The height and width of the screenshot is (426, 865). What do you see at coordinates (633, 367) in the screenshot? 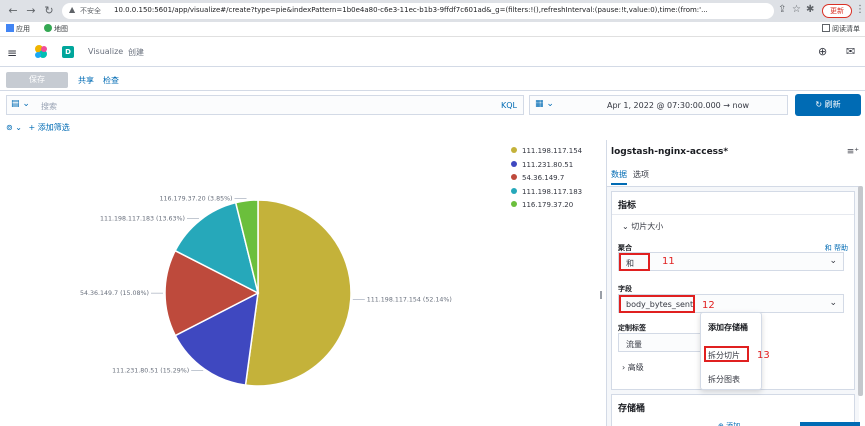
I see `advanced-toggle: › 高级` at bounding box center [633, 367].